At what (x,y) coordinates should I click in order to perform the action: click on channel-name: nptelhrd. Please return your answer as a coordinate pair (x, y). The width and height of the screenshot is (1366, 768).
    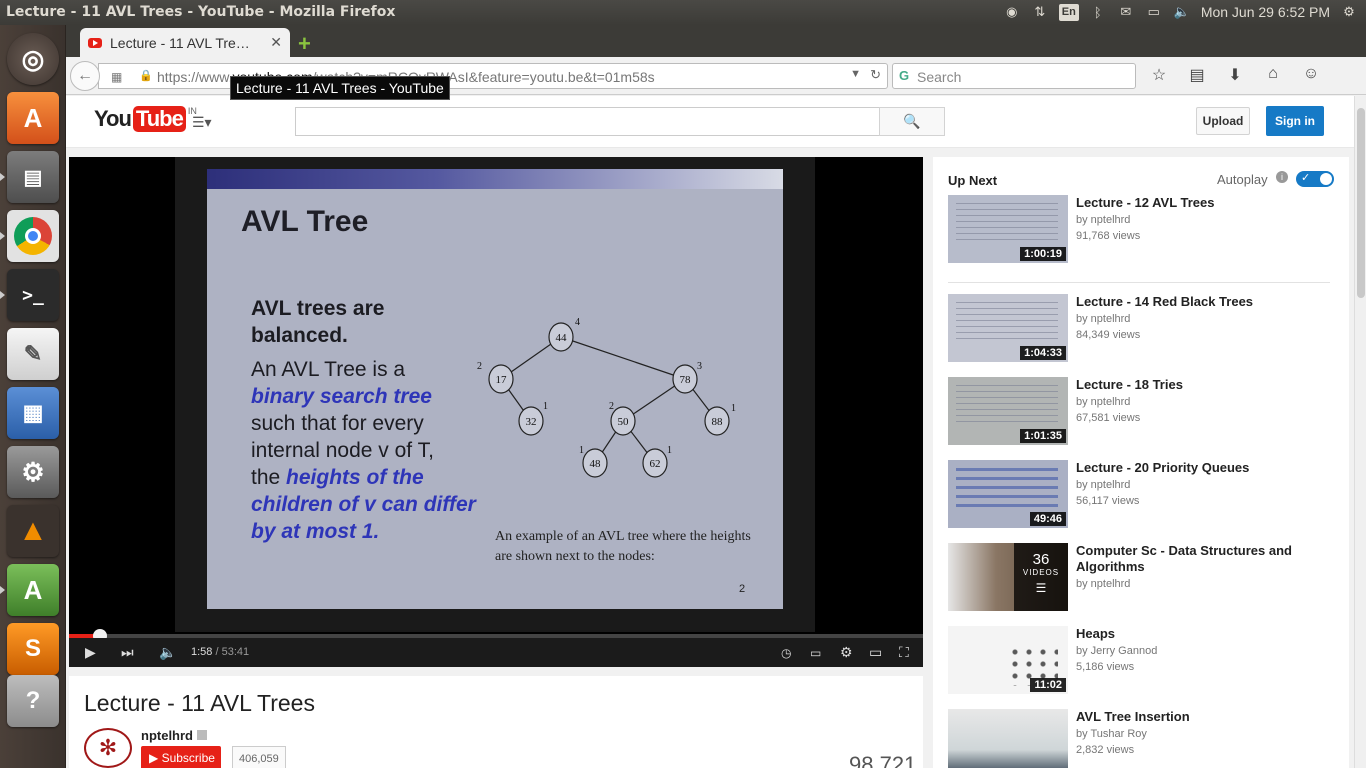
    Looking at the image, I should click on (174, 735).